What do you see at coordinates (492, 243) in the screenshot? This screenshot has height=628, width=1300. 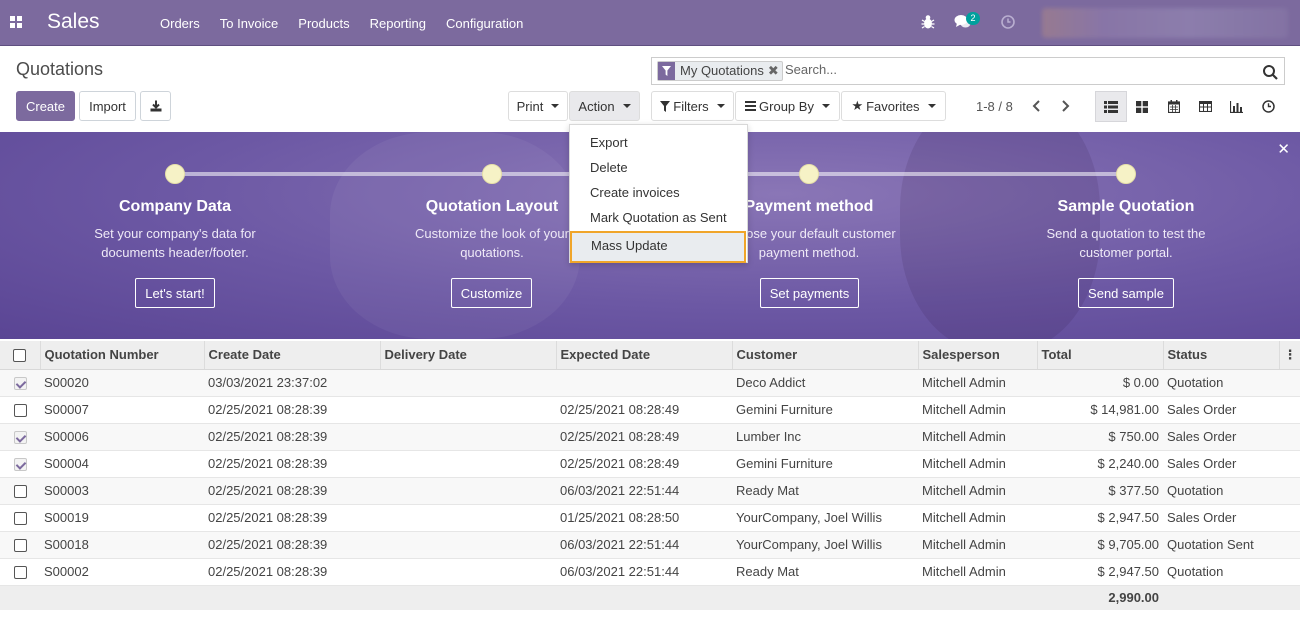 I see `step-description: Customize the look of your quotations.` at bounding box center [492, 243].